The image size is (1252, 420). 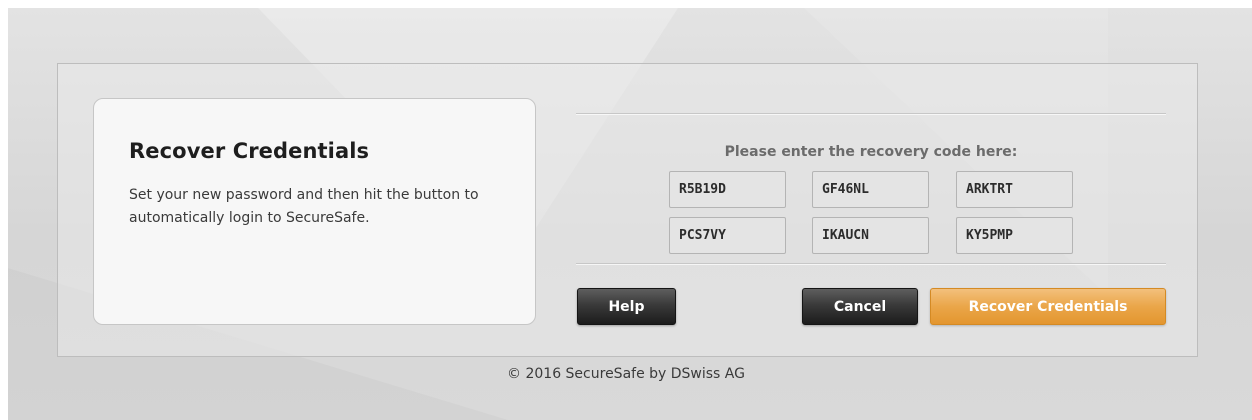 I want to click on help-button-label: Help, so click(x=626, y=306).